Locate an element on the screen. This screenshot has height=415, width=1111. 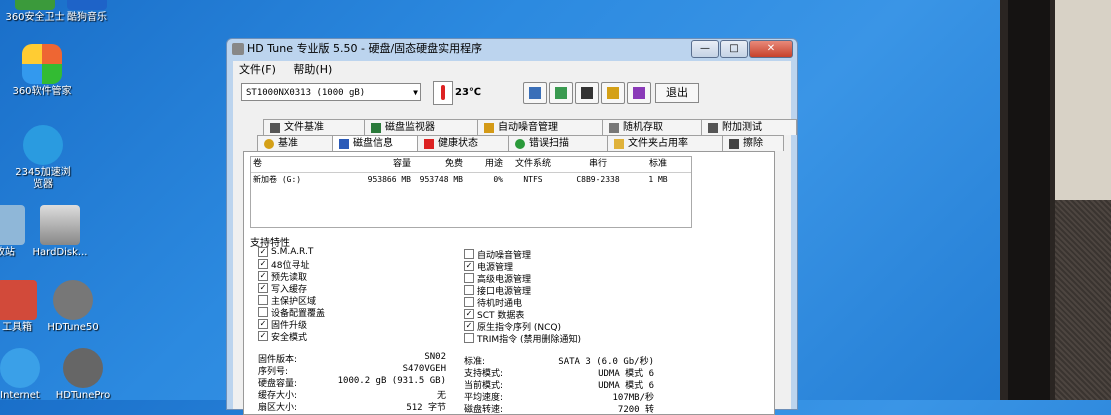
col-volume: 卷 is located at coordinates (307, 164).